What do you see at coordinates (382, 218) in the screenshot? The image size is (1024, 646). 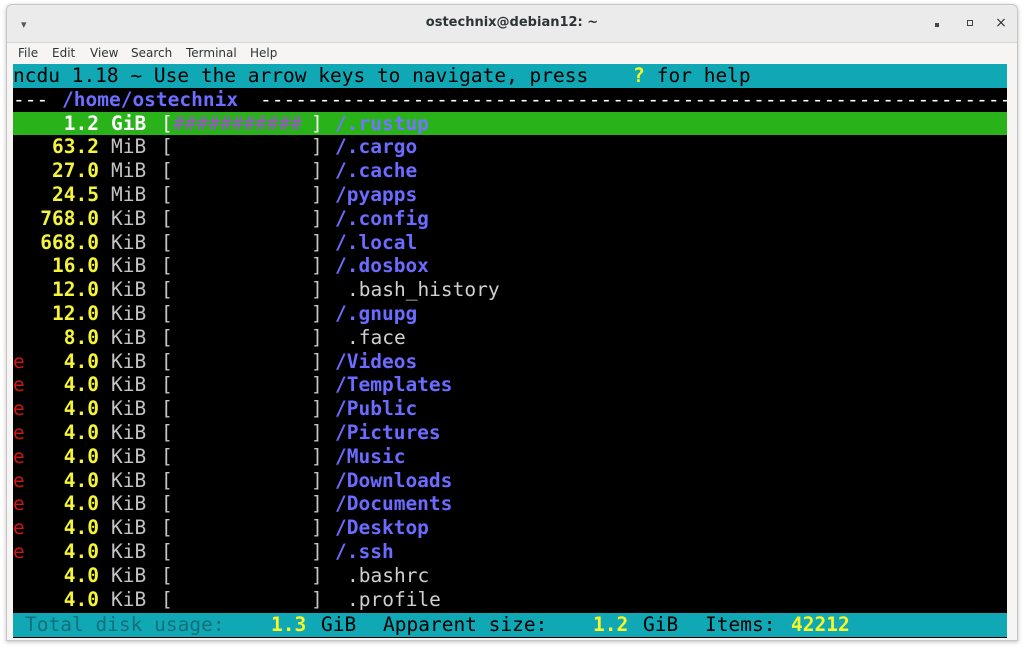 I see `directory-name: /.config` at bounding box center [382, 218].